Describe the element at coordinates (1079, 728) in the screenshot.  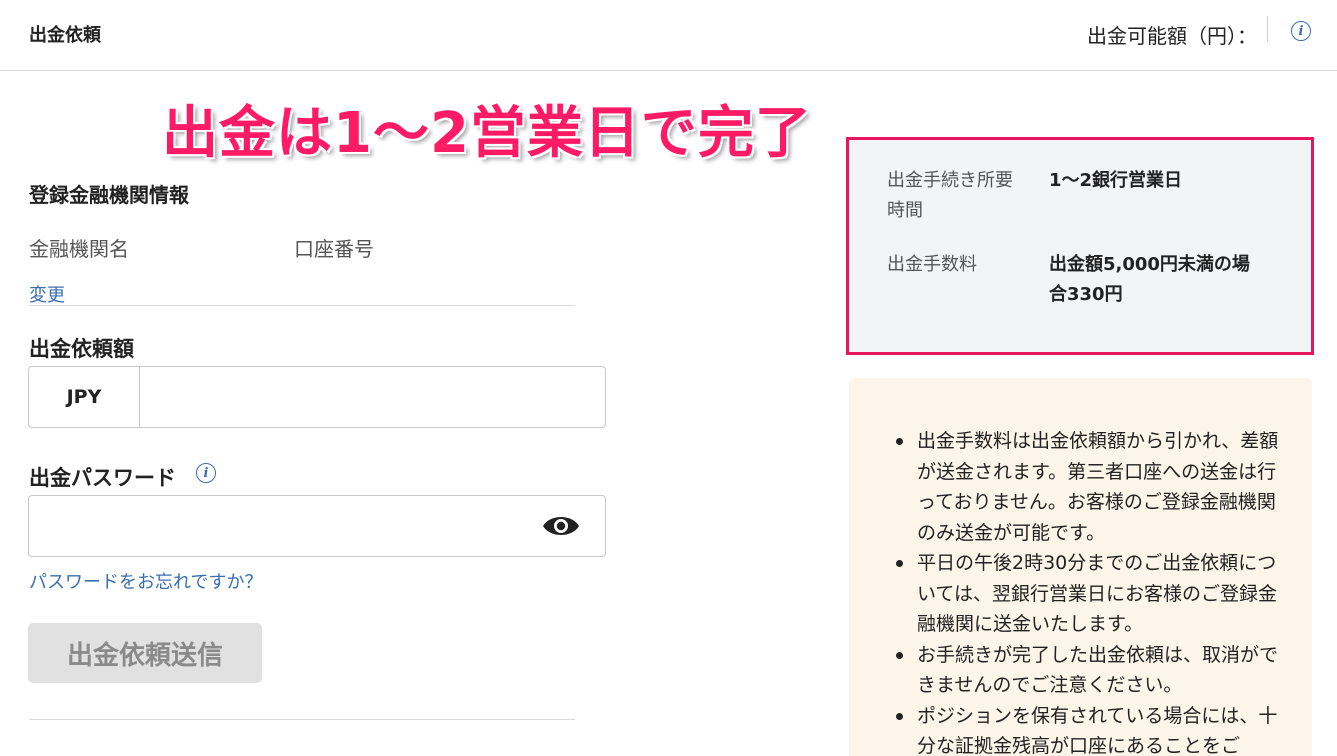
I see `list-item: ポジションを保有されている場合には、十分な証拠金残高が口座にあることをご` at that location.